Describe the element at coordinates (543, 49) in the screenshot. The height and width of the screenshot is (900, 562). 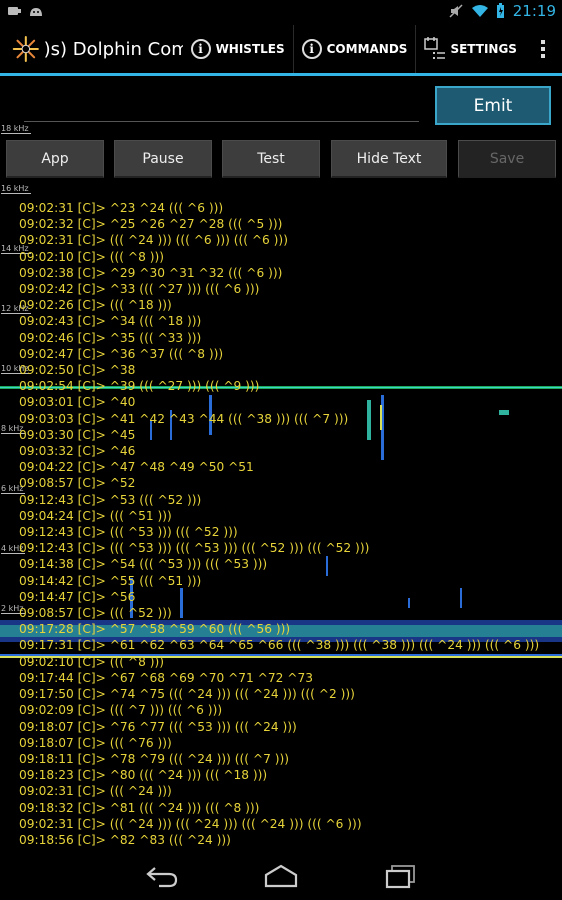
I see `overflow-menu-icon` at that location.